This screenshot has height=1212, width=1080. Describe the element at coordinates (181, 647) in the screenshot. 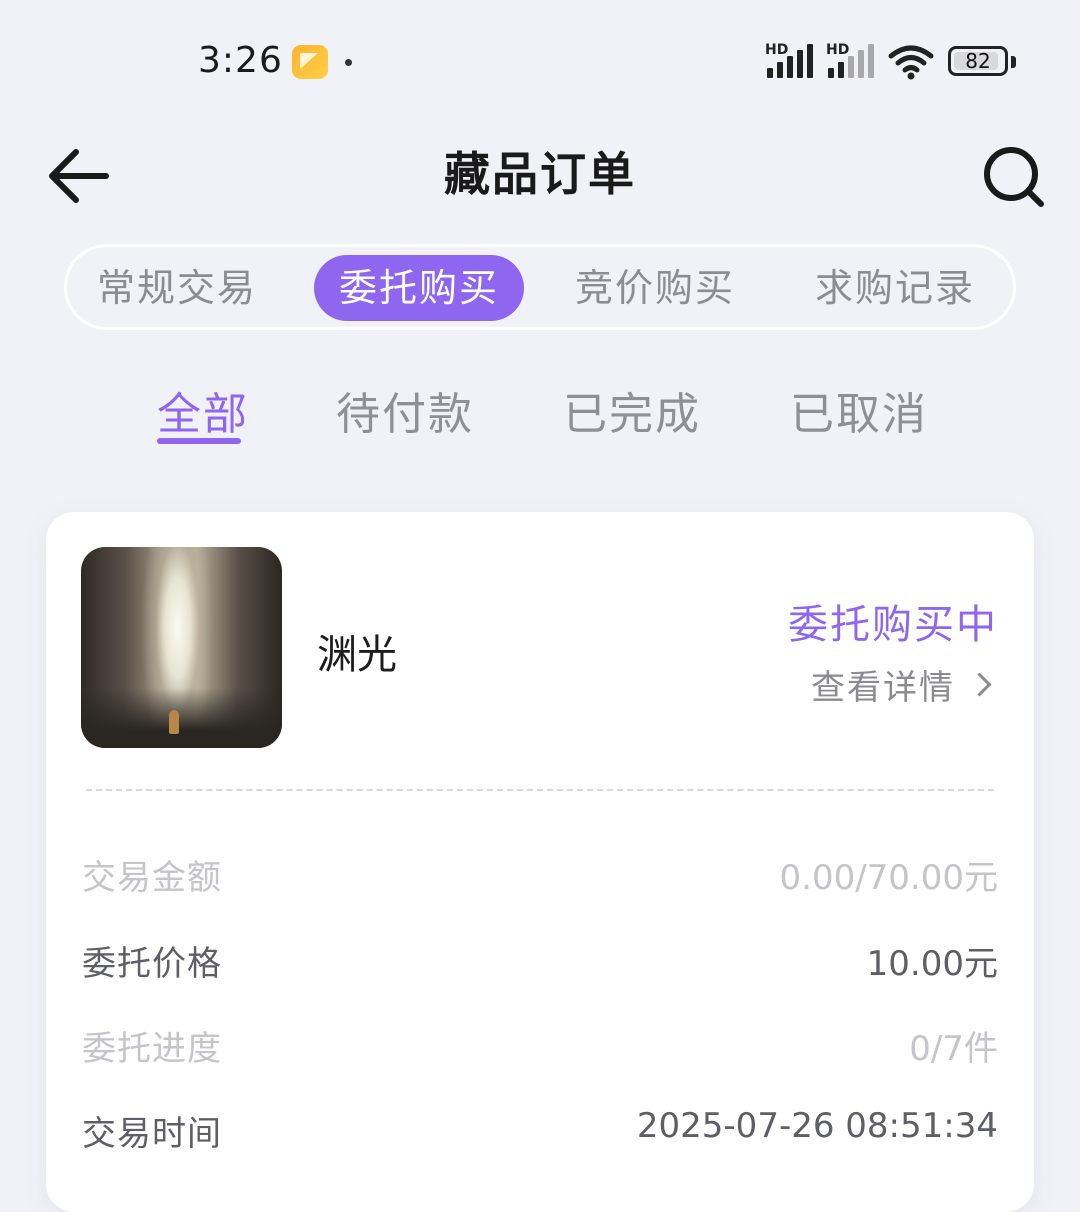

I see `item-thumbnail` at that location.